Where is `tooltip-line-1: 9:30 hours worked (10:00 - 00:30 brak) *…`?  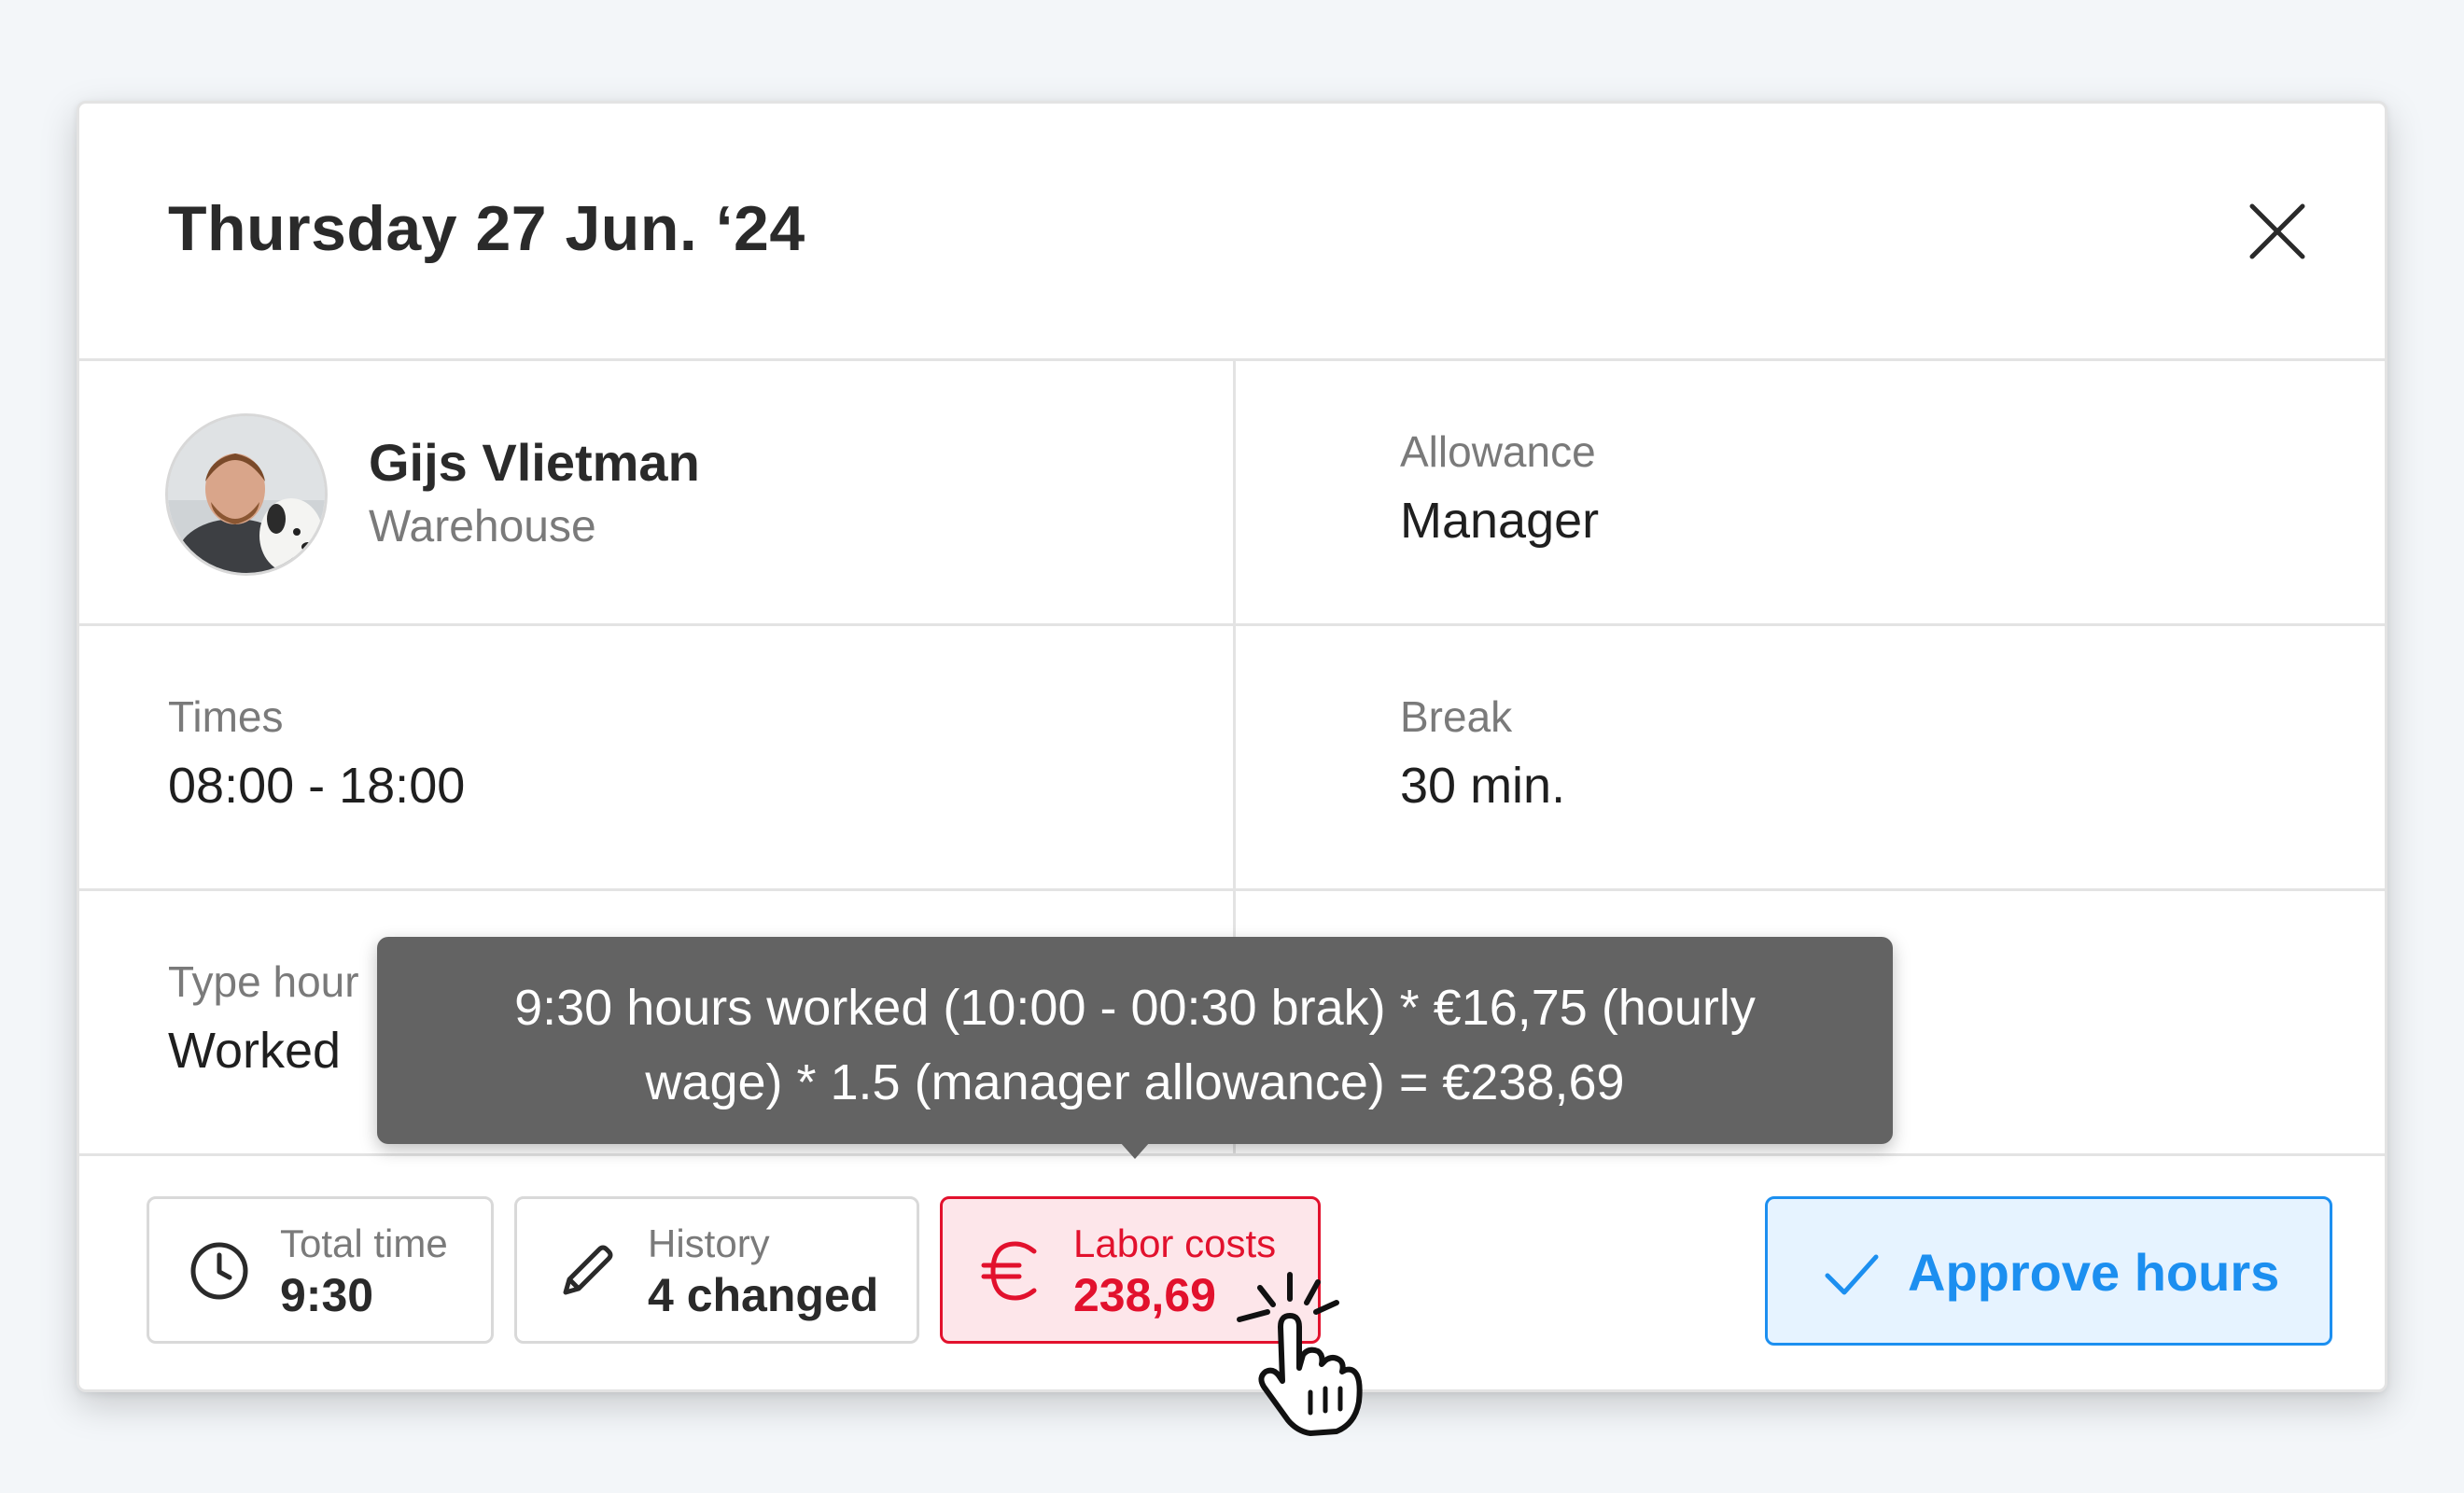
tooltip-line-1: 9:30 hours worked (10:00 - 00:30 brak) *… is located at coordinates (1135, 1008).